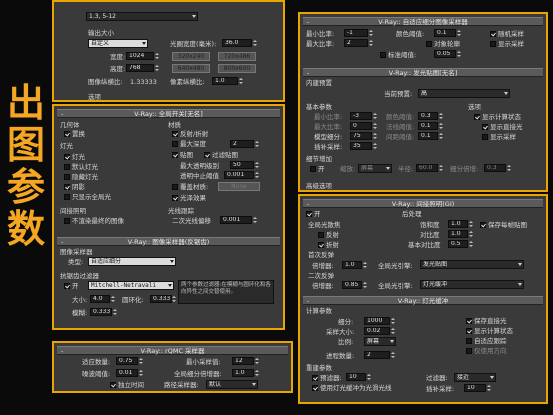 This screenshot has height=415, width=553. I want to click on aa-on-checkbox, so click(67, 286).